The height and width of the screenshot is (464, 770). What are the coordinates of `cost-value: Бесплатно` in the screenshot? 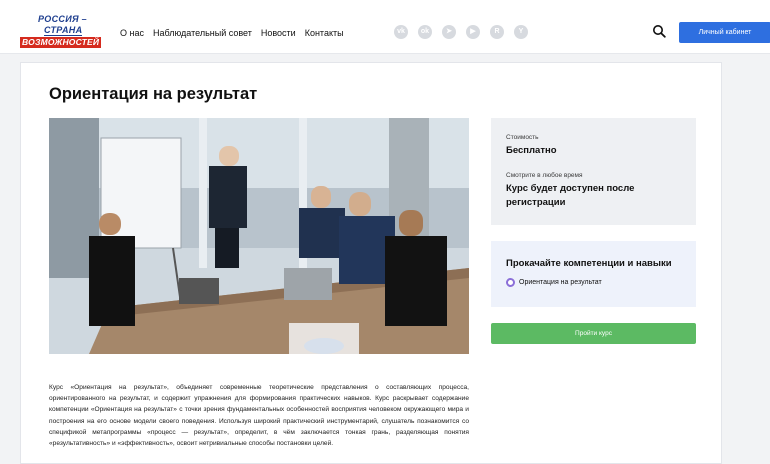 It's located at (531, 150).